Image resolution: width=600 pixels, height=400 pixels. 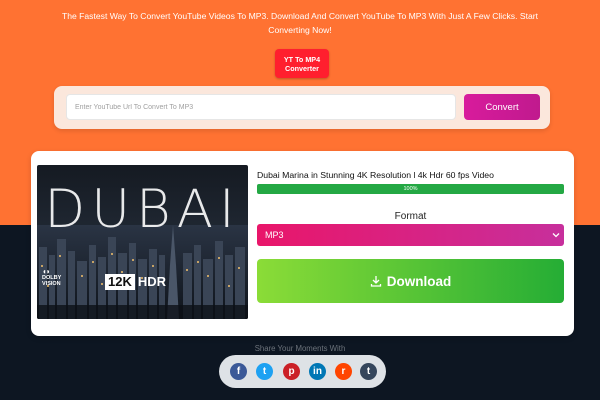 I want to click on dolby-line2: VISION, so click(x=51, y=284).